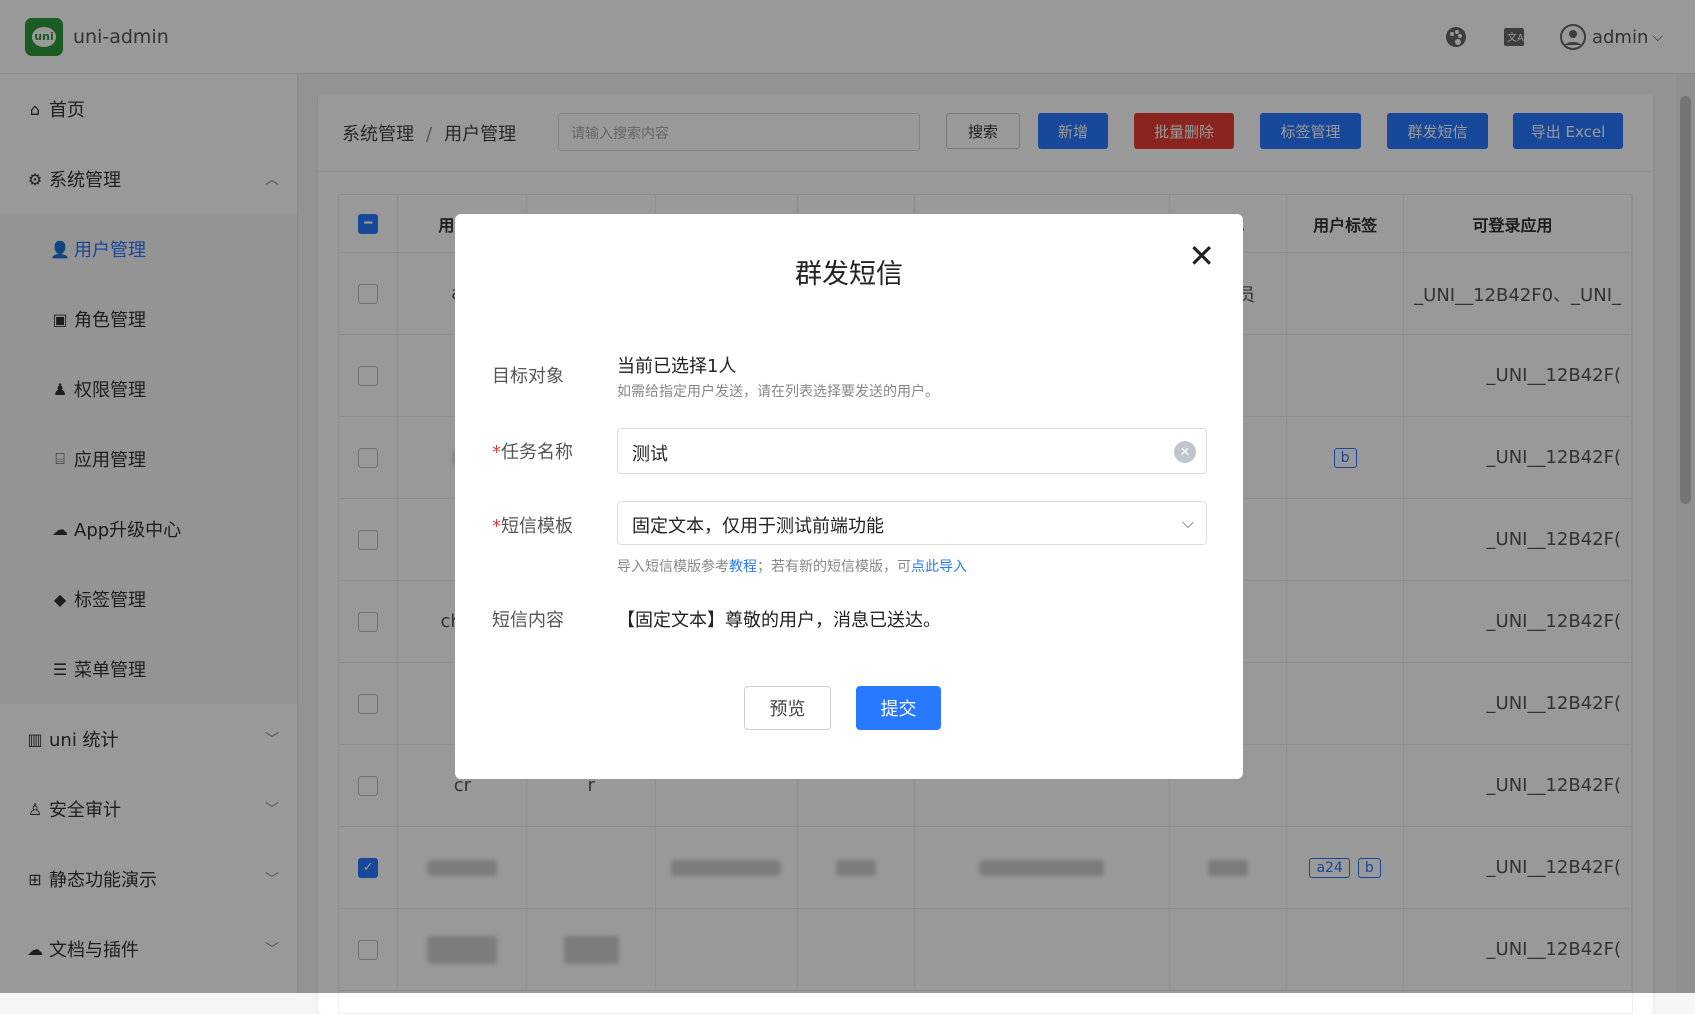 The width and height of the screenshot is (1695, 1014). I want to click on target-label: 目标对象, so click(528, 376).